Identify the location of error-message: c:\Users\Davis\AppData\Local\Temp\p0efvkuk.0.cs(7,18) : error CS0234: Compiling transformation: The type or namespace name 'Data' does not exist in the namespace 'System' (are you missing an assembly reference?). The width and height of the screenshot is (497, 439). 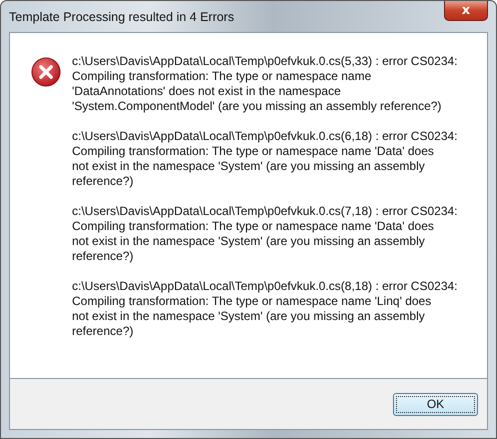
(265, 234).